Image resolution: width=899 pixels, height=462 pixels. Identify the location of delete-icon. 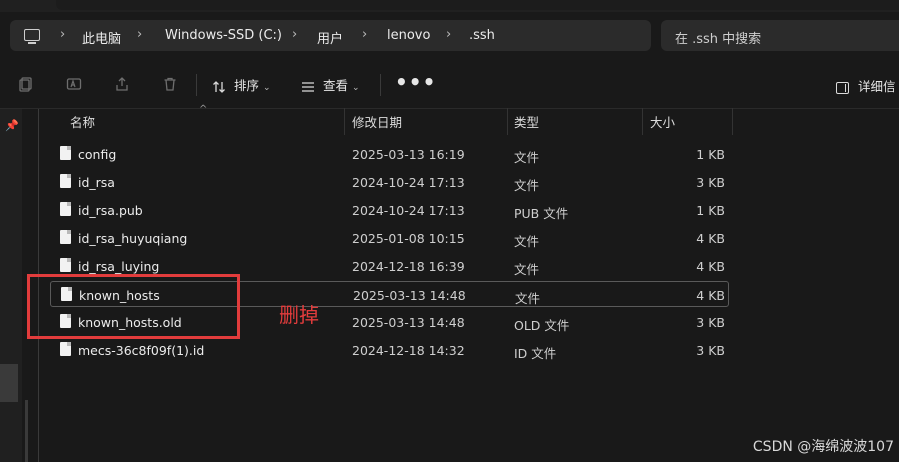
(170, 84).